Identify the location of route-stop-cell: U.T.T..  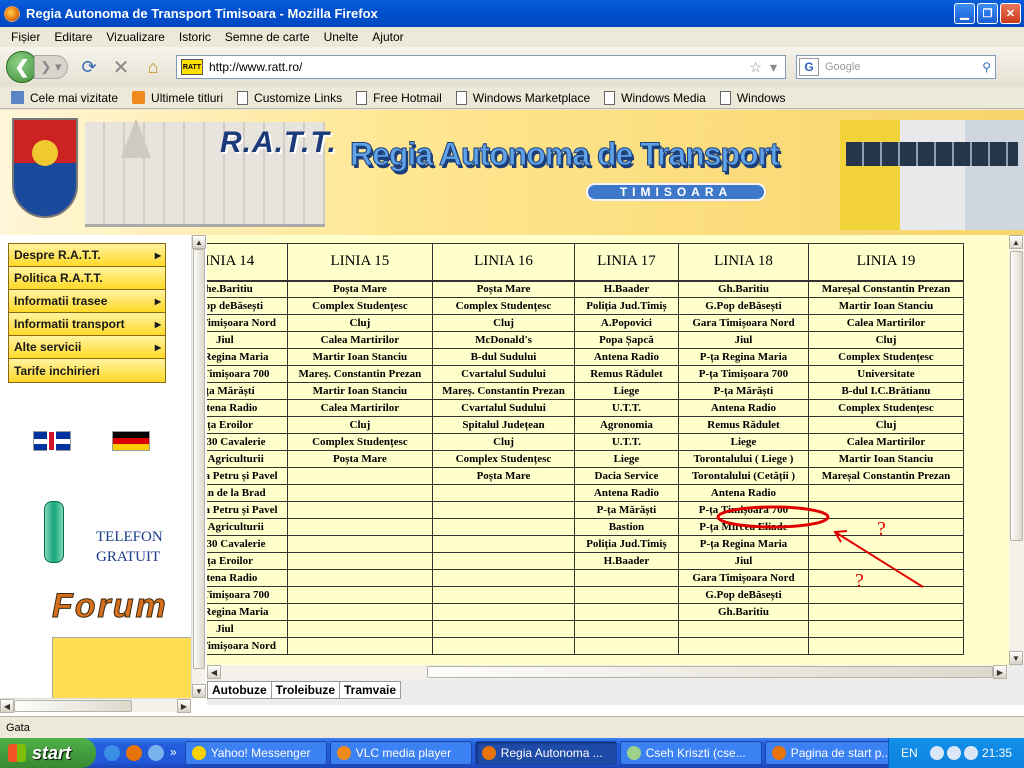
(626, 442).